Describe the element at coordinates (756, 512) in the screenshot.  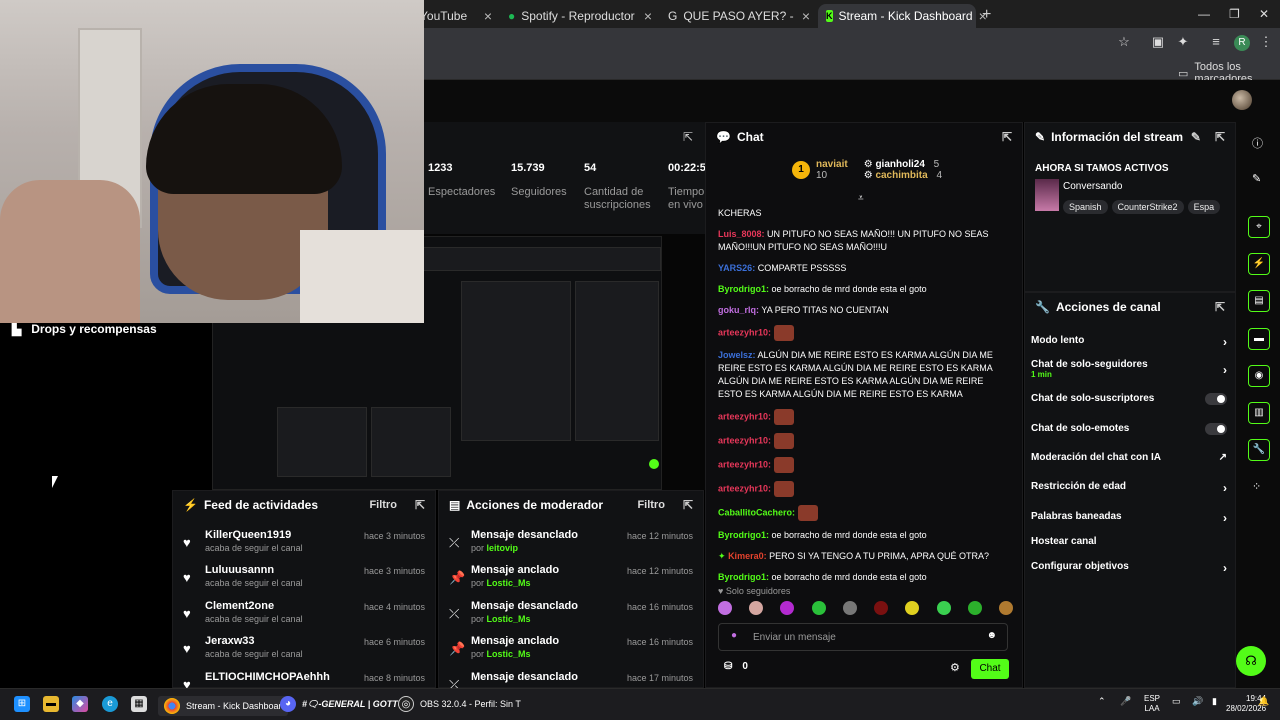
I see `chat-username: CaballitoCachero:` at that location.